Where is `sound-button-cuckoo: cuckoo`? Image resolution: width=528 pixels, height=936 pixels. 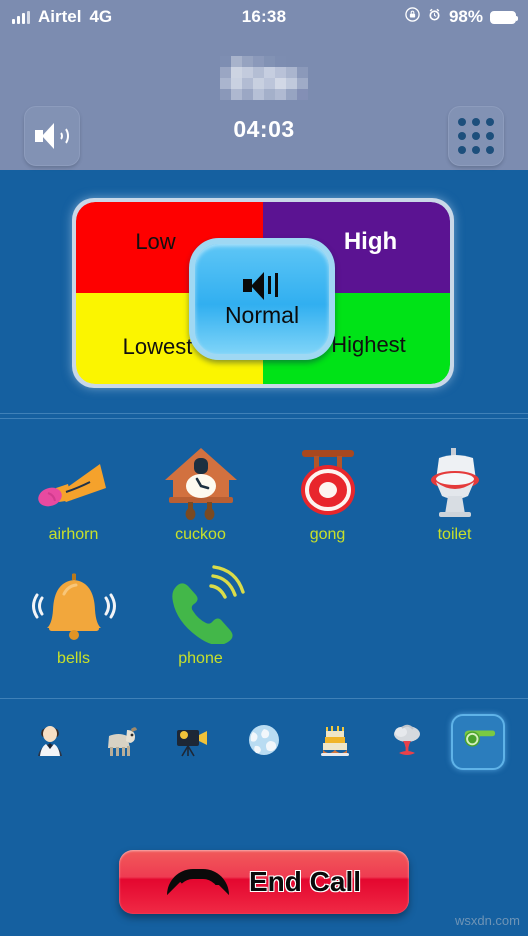 sound-button-cuckoo: cuckoo is located at coordinates (200, 492).